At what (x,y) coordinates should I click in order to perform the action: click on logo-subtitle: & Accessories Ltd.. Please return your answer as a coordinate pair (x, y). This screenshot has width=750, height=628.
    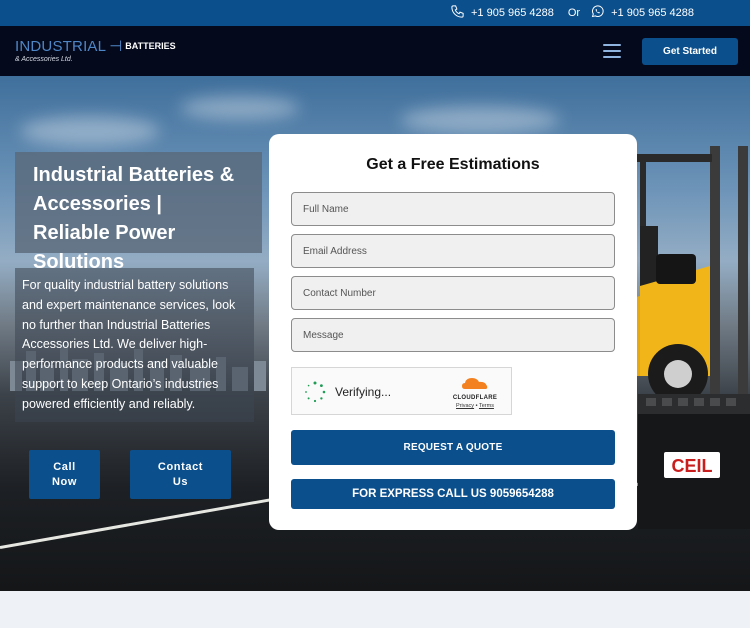
    Looking at the image, I should click on (44, 59).